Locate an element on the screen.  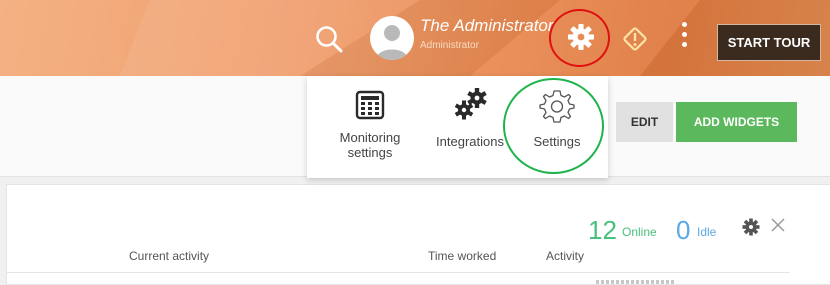
online-count: 12 is located at coordinates (602, 230).